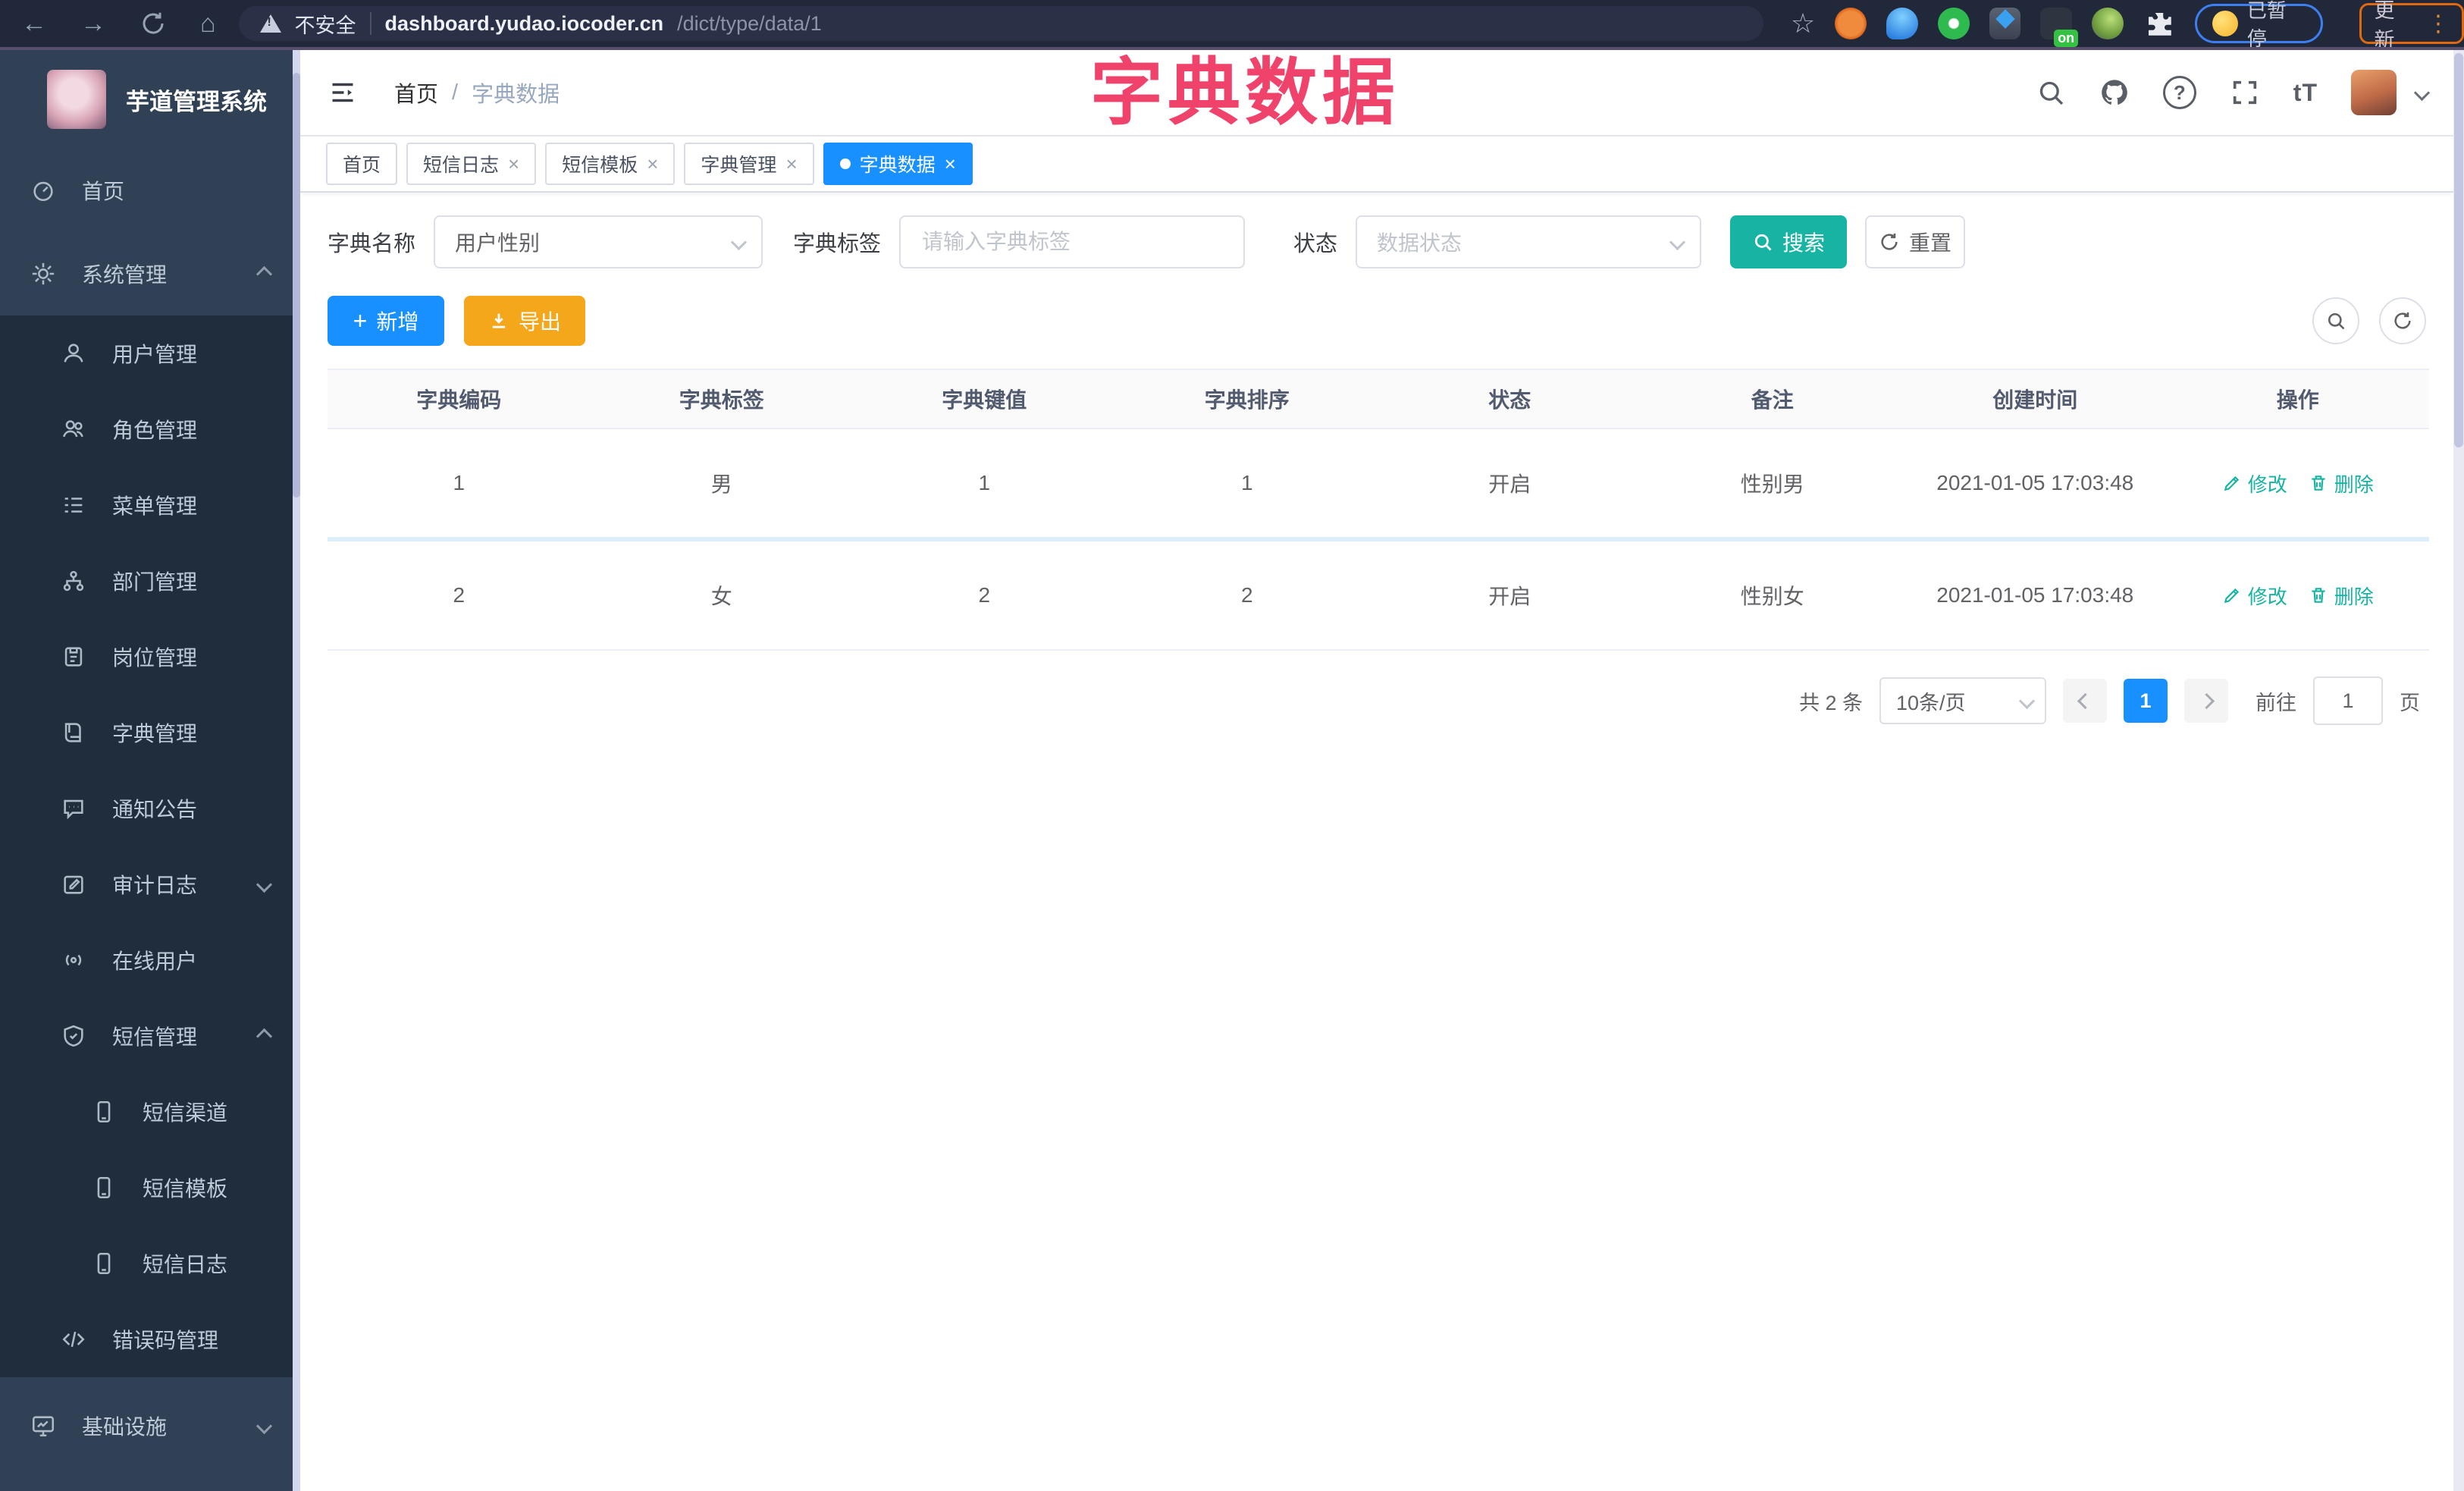 This screenshot has width=2464, height=1491. I want to click on goto-page-input, so click(2348, 700).